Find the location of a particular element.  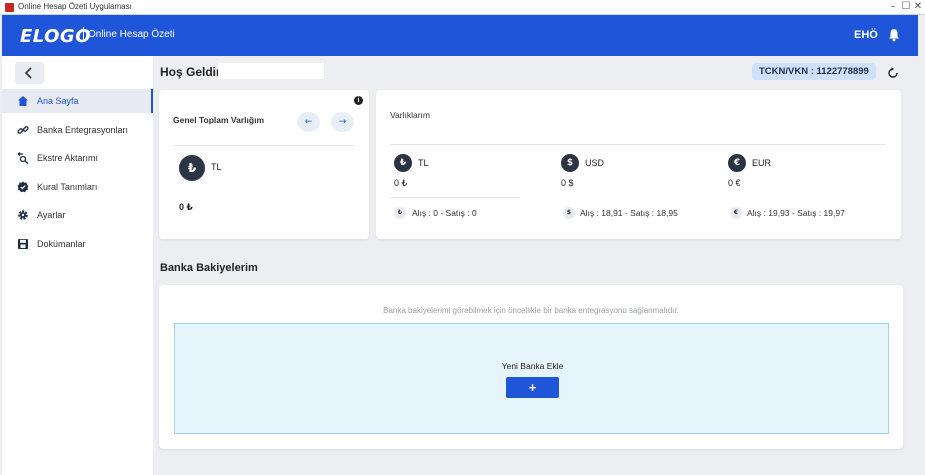

refresh-icon is located at coordinates (893, 72).